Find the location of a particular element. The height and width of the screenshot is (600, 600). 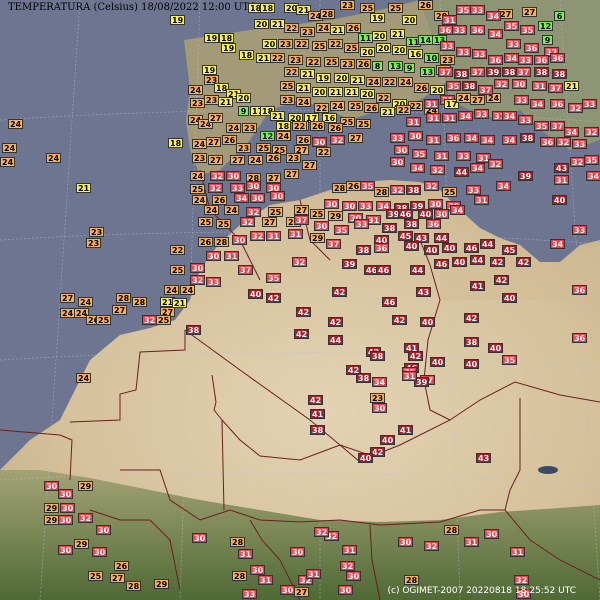

station-temperature: 37 is located at coordinates (558, 126).